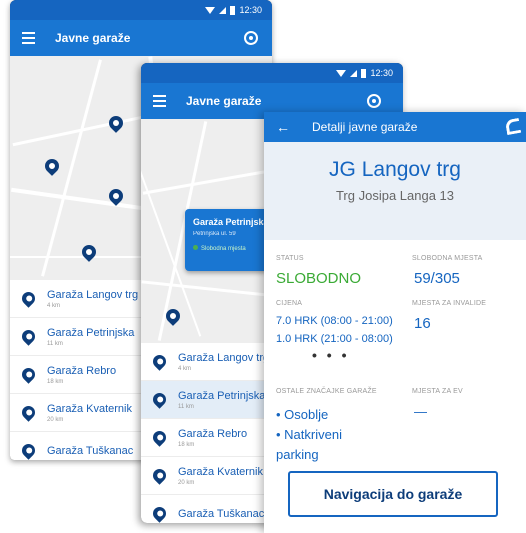 This screenshot has height=533, width=526. Describe the element at coordinates (330, 355) in the screenshot. I see `more-prices-button: • • •` at that location.